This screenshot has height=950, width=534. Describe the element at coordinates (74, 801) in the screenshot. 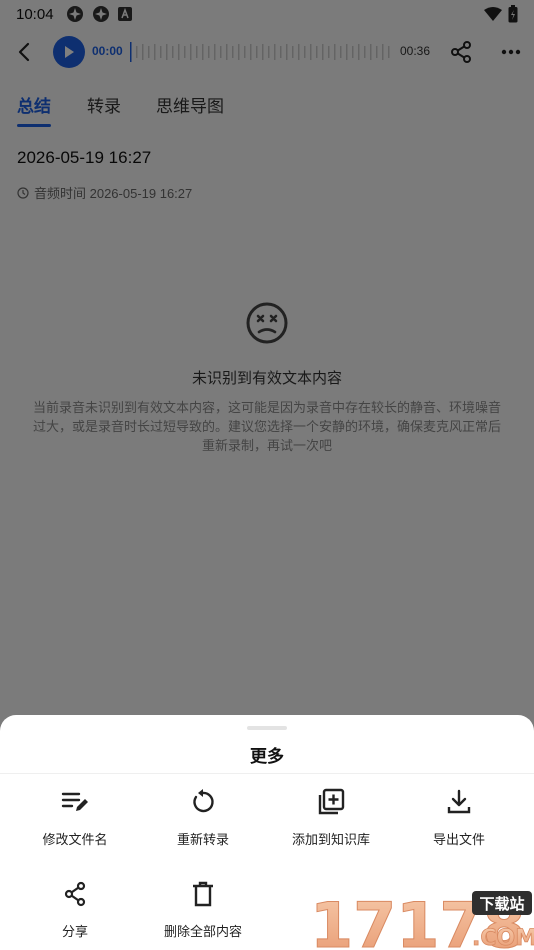

I see `edit-list-icon` at that location.